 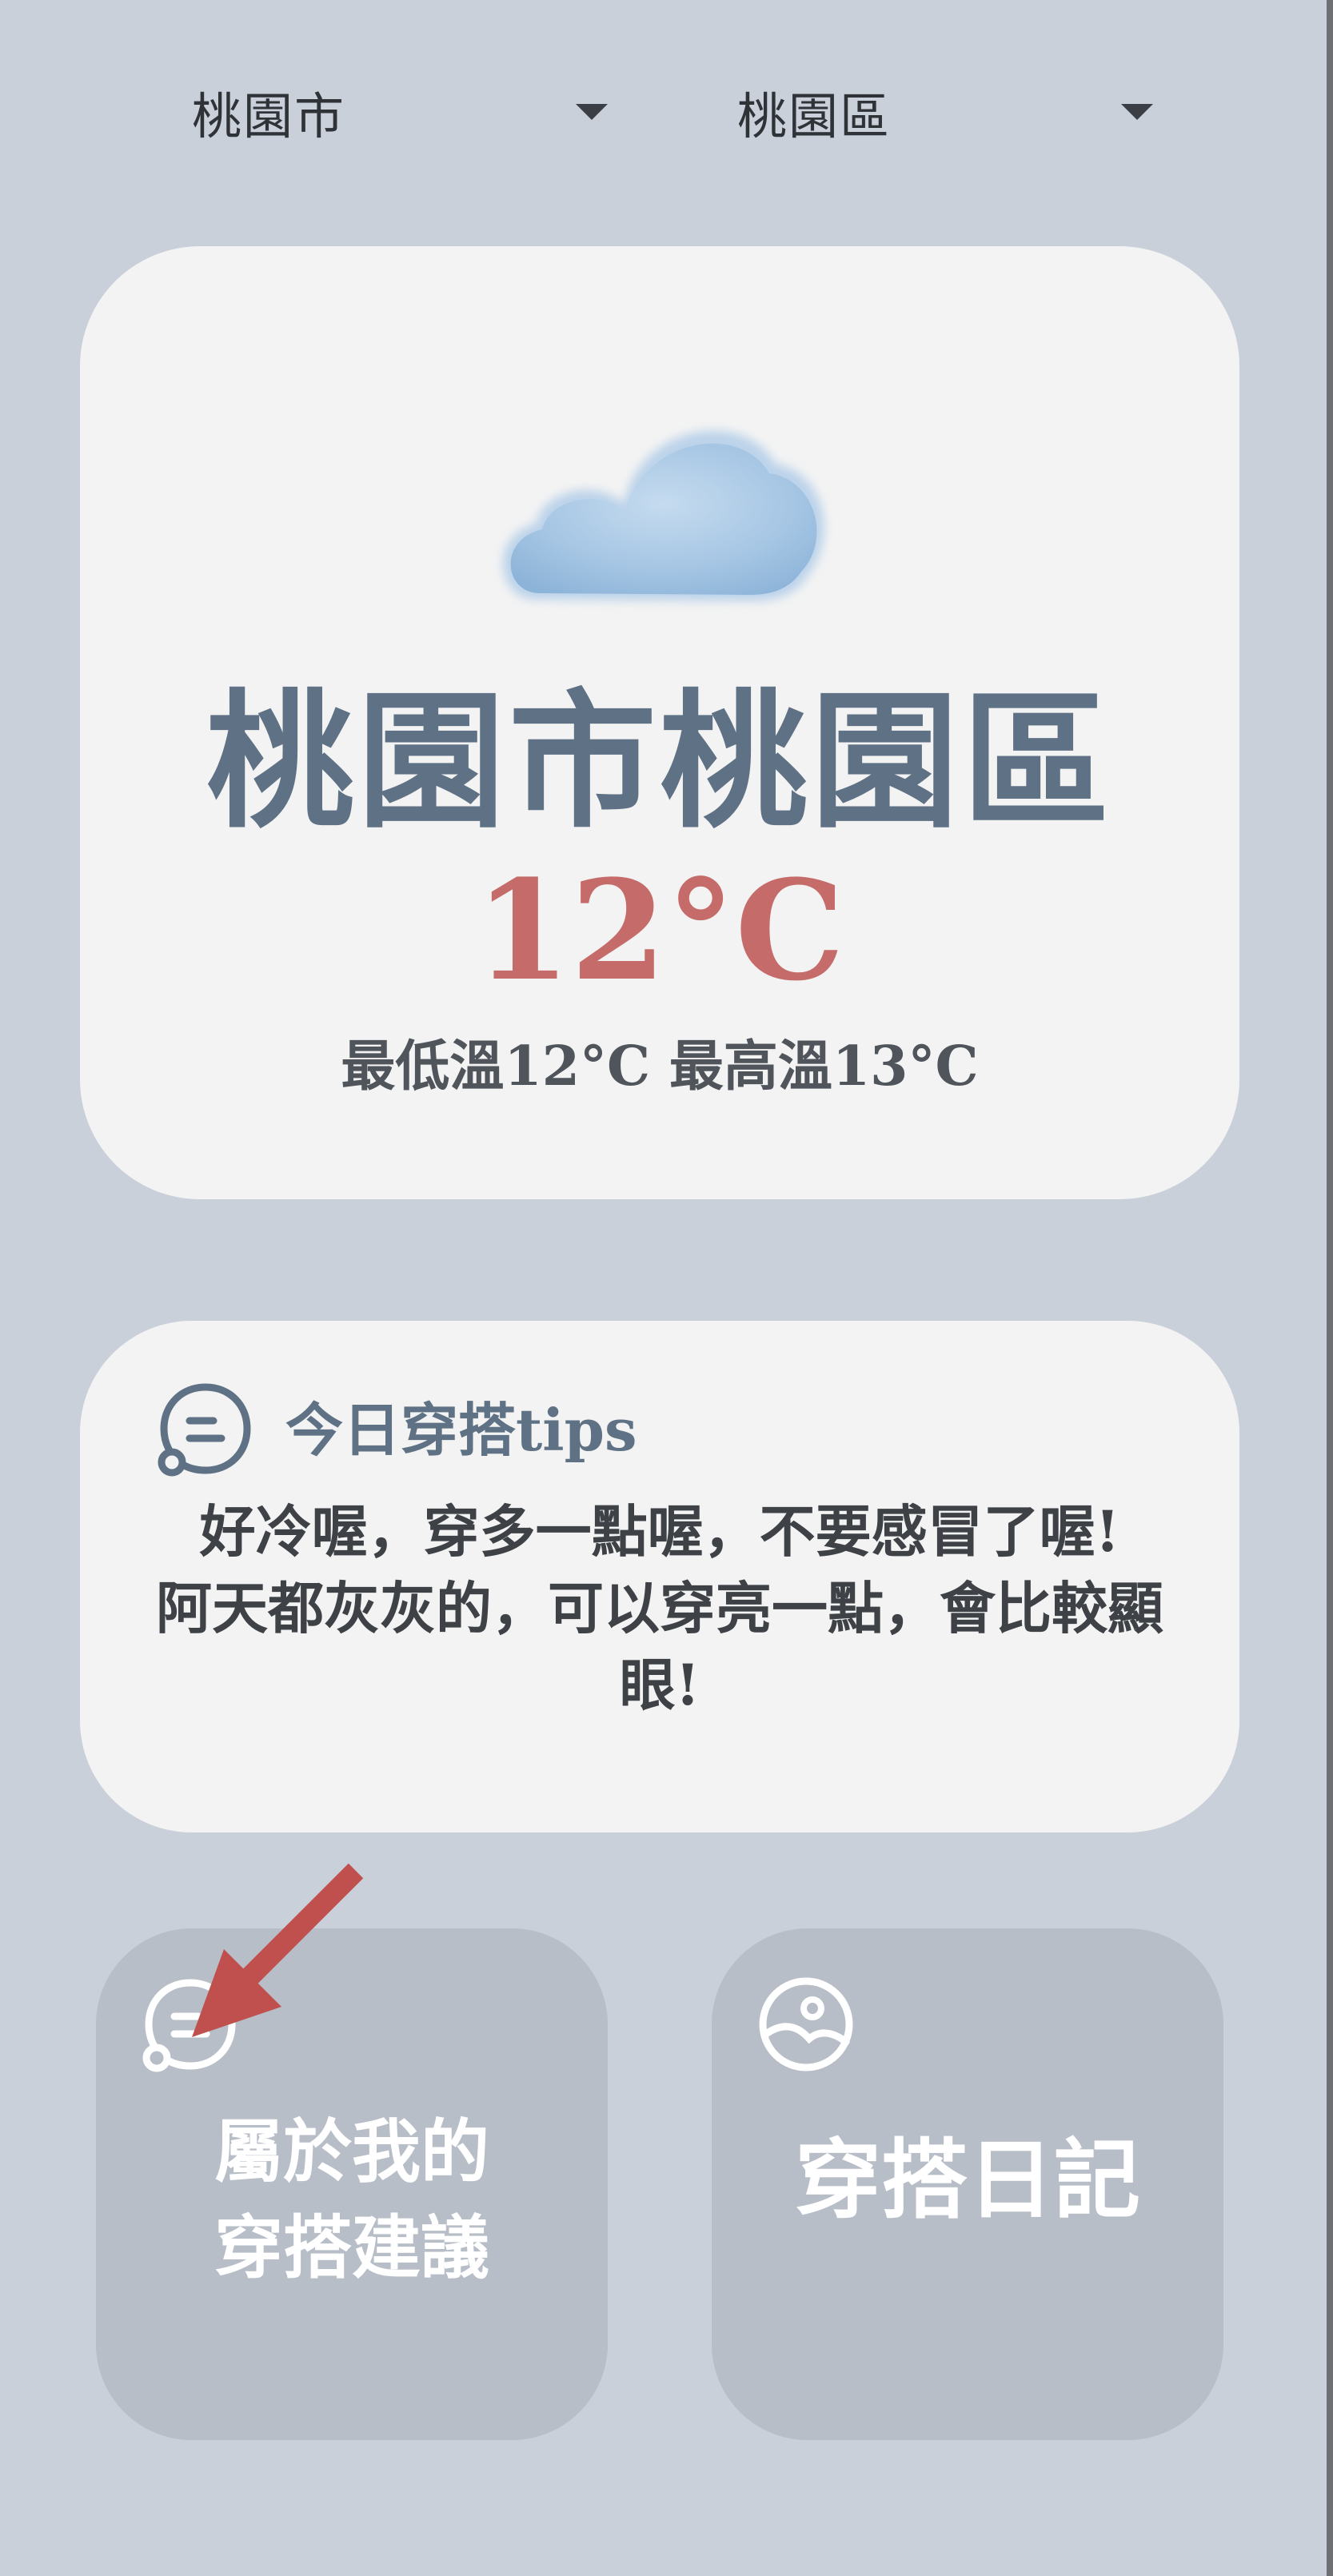 I want to click on city-select: 桃園市, so click(x=400, y=112).